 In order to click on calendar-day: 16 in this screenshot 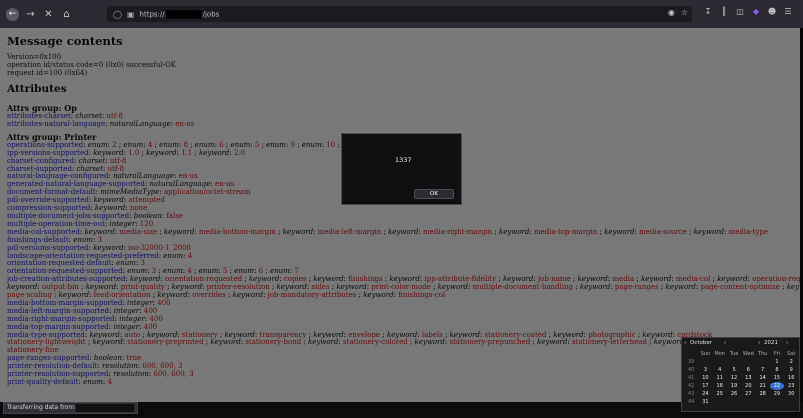, I will do `click(791, 378)`.